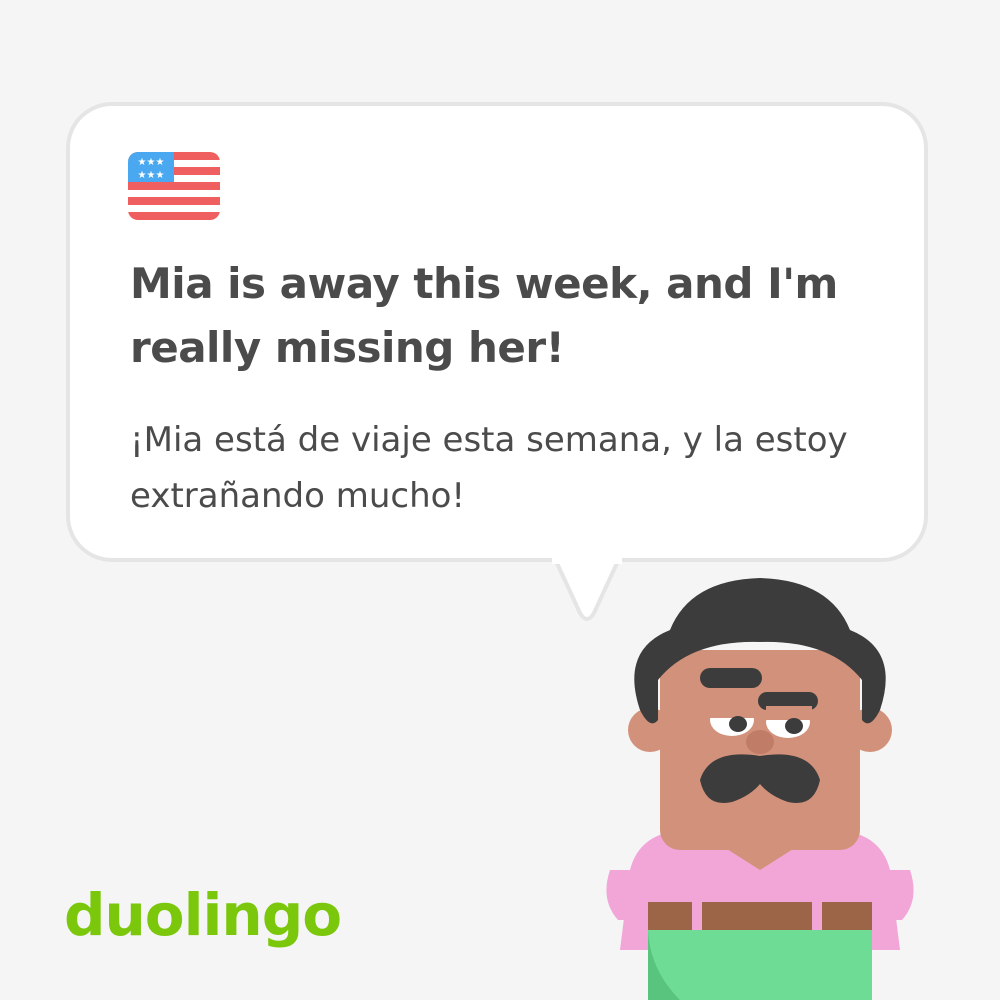 The height and width of the screenshot is (1000, 1000). Describe the element at coordinates (203, 915) in the screenshot. I see `duolingo-logo: duolingo` at that location.